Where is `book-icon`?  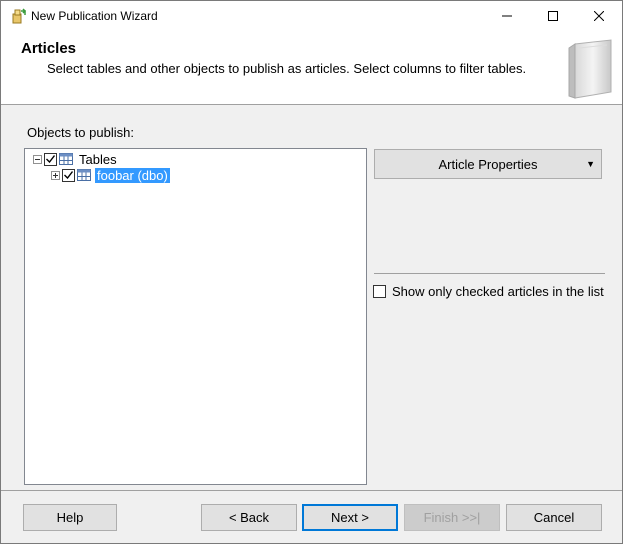 book-icon is located at coordinates (590, 69).